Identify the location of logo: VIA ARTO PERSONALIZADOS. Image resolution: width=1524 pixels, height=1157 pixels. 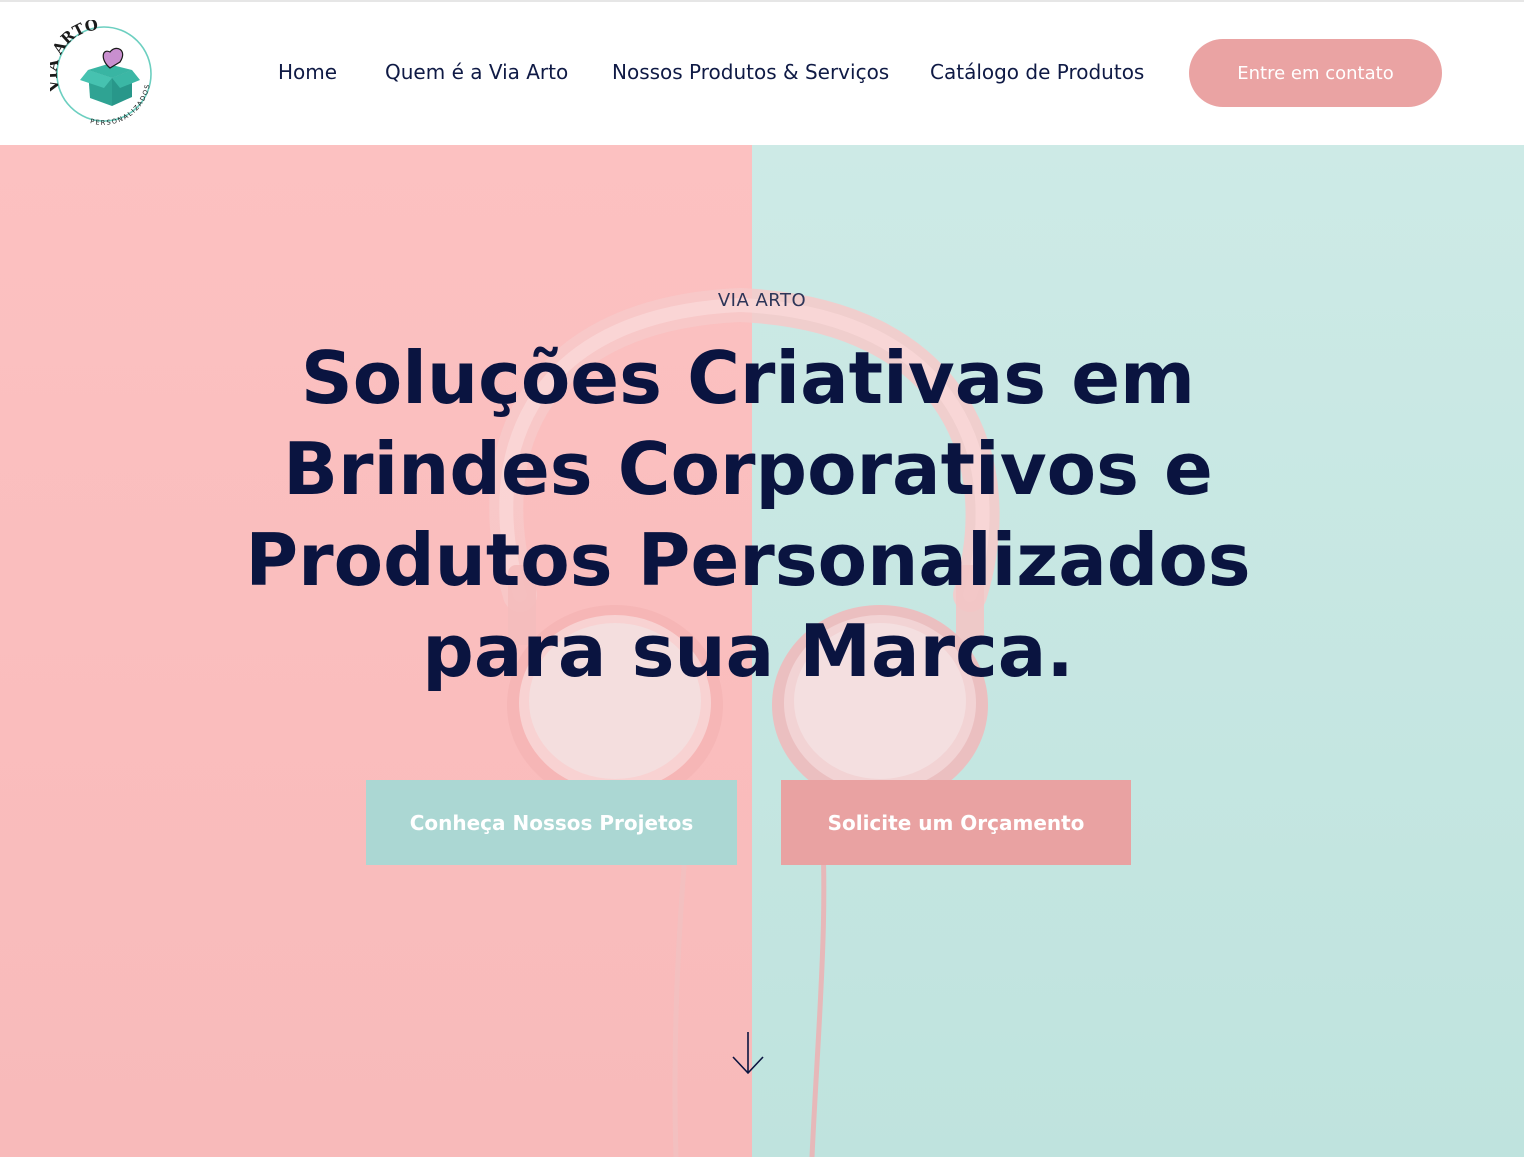
(100, 71).